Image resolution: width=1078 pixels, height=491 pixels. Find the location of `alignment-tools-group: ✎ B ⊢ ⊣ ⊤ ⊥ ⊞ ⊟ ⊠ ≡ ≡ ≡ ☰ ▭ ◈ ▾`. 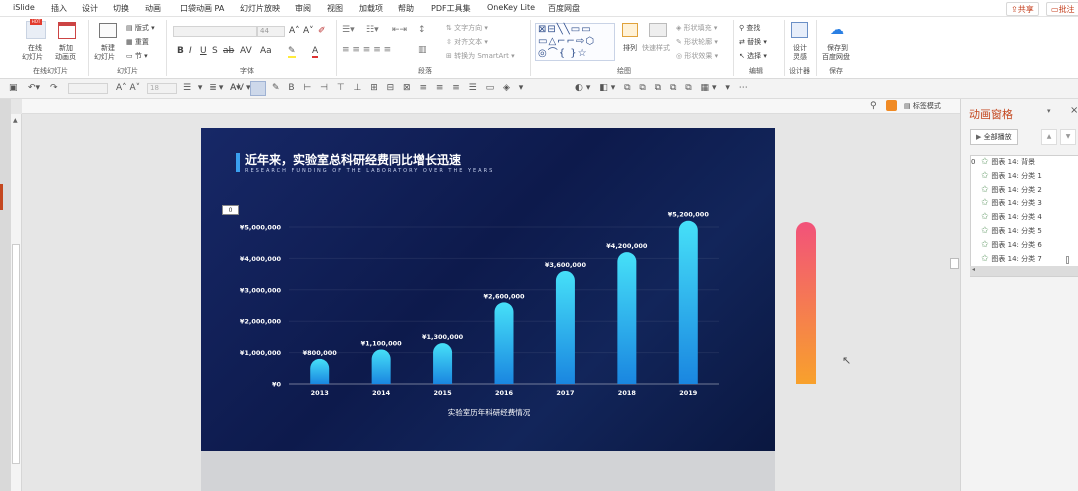

alignment-tools-group: ✎ B ⊢ ⊣ ⊤ ⊥ ⊞ ⊟ ⊠ ≡ ≡ ≡ ☰ ▭ ◈ ▾ is located at coordinates (399, 88).